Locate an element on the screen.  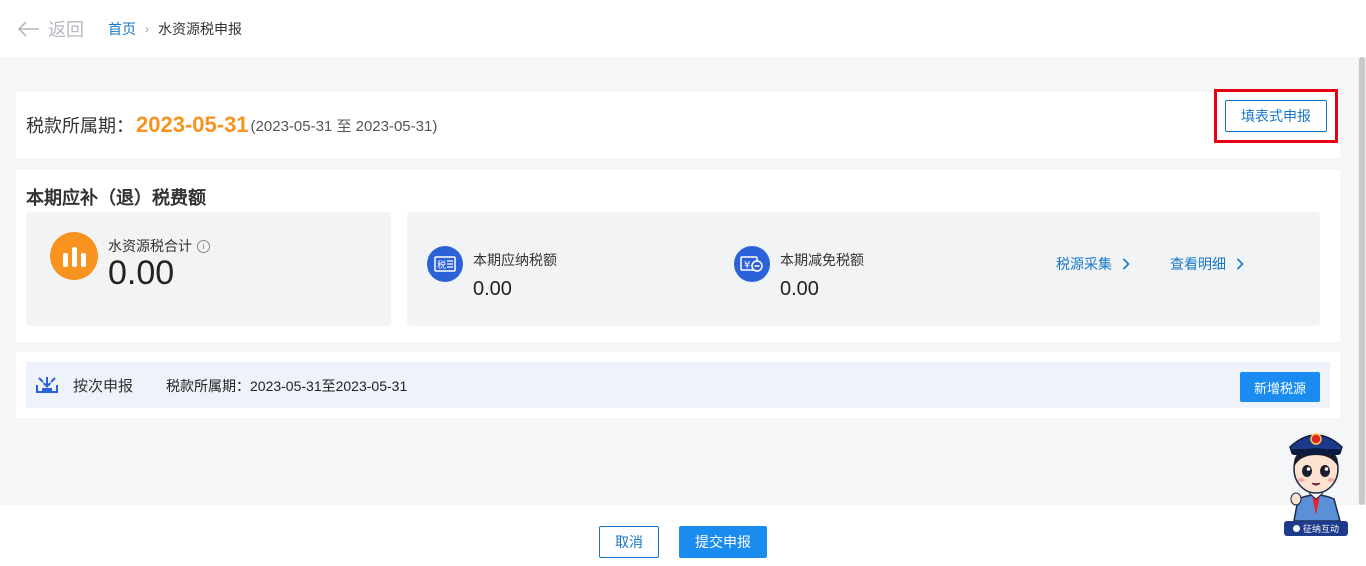
view-details-label: 查看明细 is located at coordinates (1198, 264).